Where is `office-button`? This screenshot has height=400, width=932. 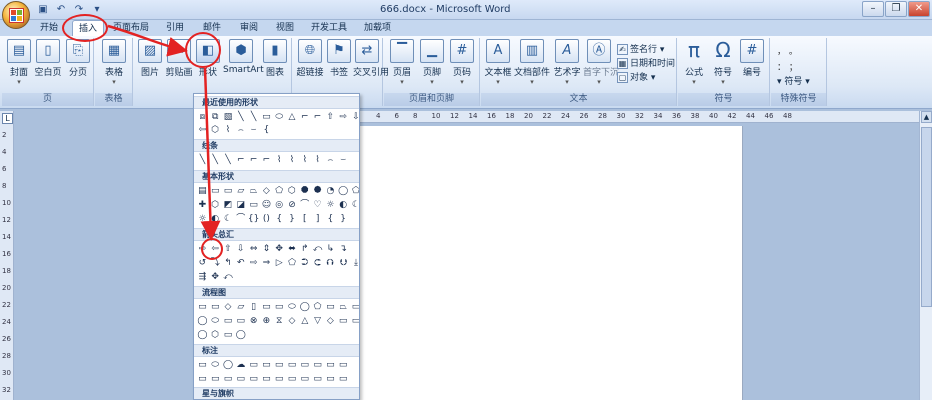 office-button is located at coordinates (16, 15).